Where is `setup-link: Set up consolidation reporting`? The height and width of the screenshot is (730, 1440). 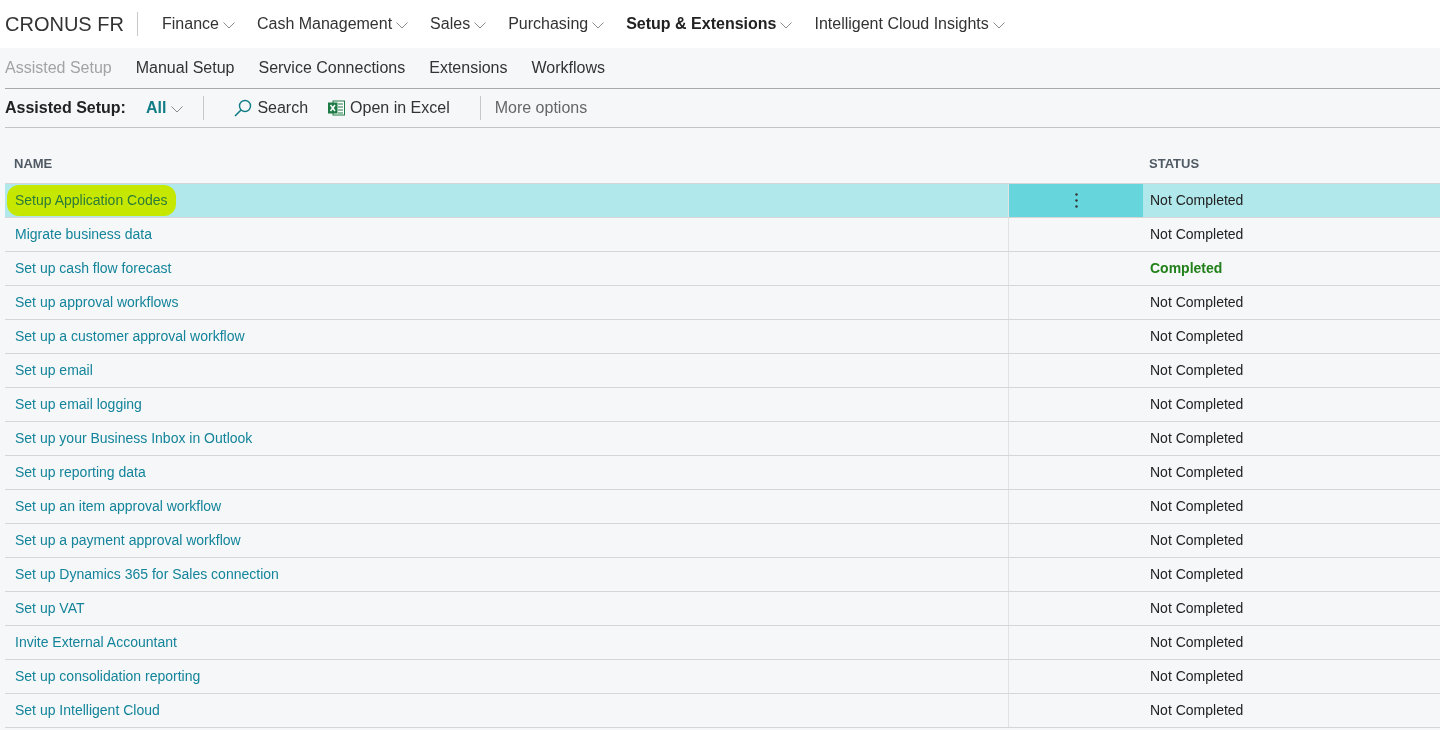
setup-link: Set up consolidation reporting is located at coordinates (108, 676).